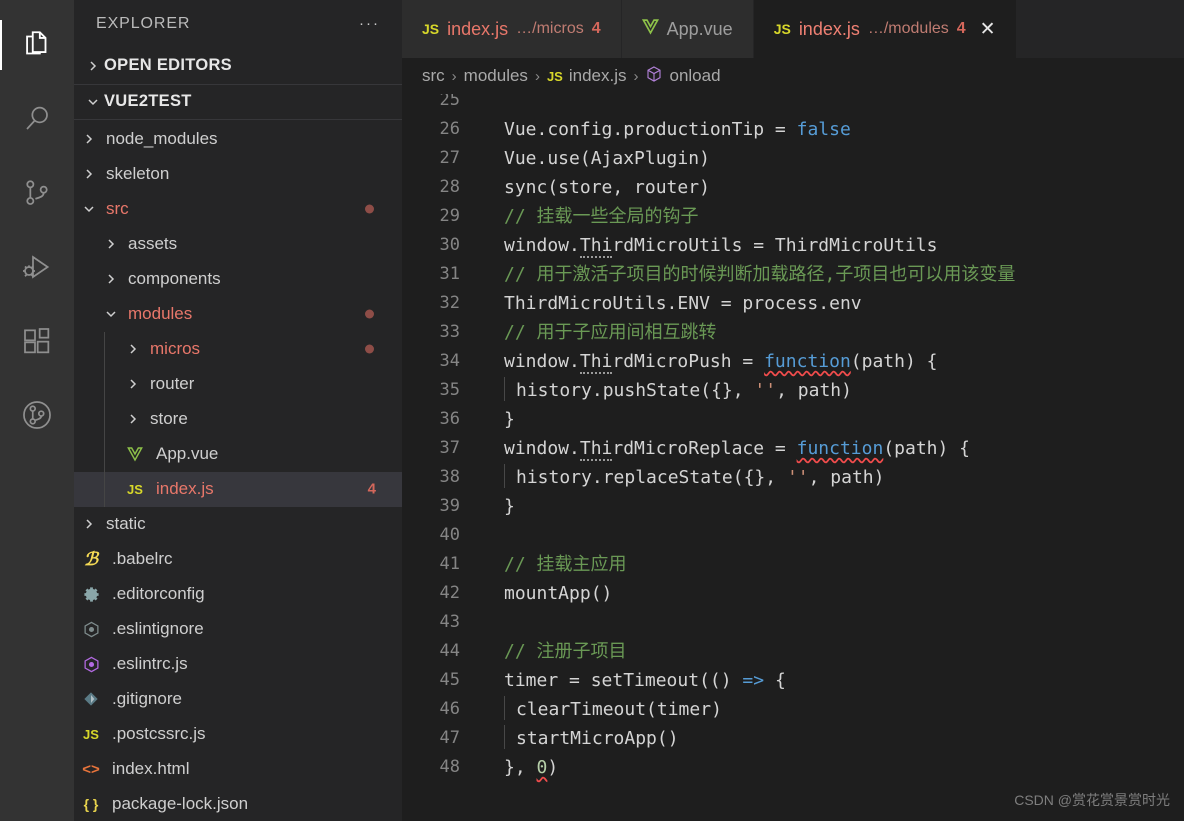 Image resolution: width=1184 pixels, height=821 pixels. What do you see at coordinates (169, 419) in the screenshot?
I see `tree-item-label: store` at bounding box center [169, 419].